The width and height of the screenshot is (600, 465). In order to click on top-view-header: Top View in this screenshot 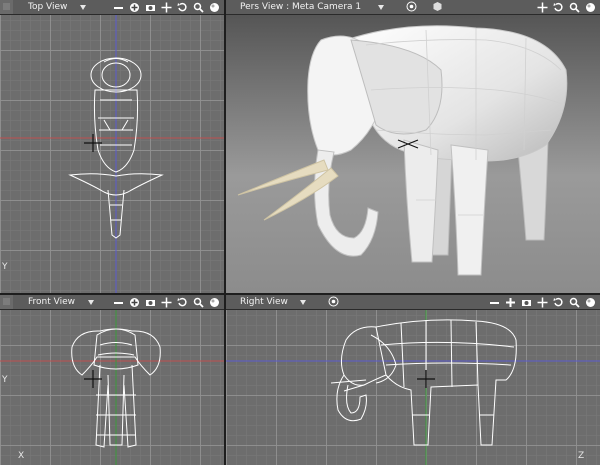, I will do `click(112, 7)`.